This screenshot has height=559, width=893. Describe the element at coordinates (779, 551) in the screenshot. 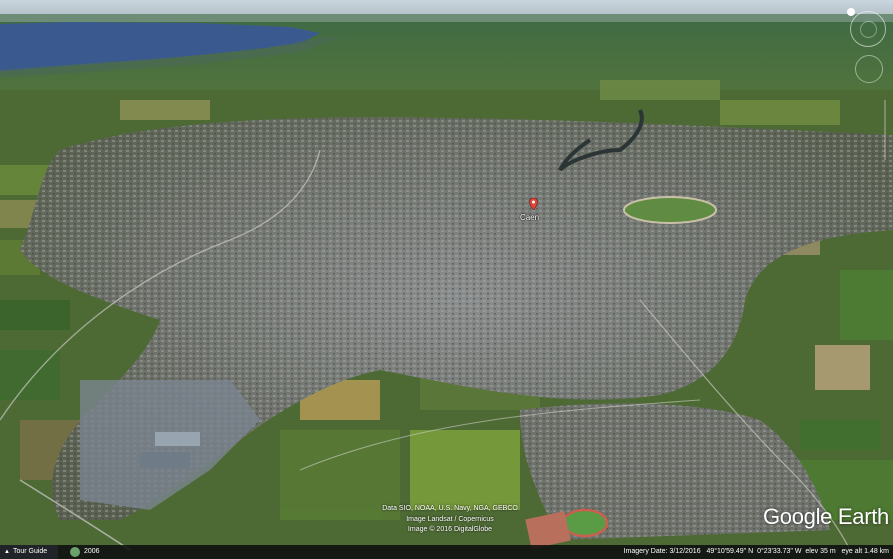

I see `longitude-readout: 0°23'33.73" W` at that location.